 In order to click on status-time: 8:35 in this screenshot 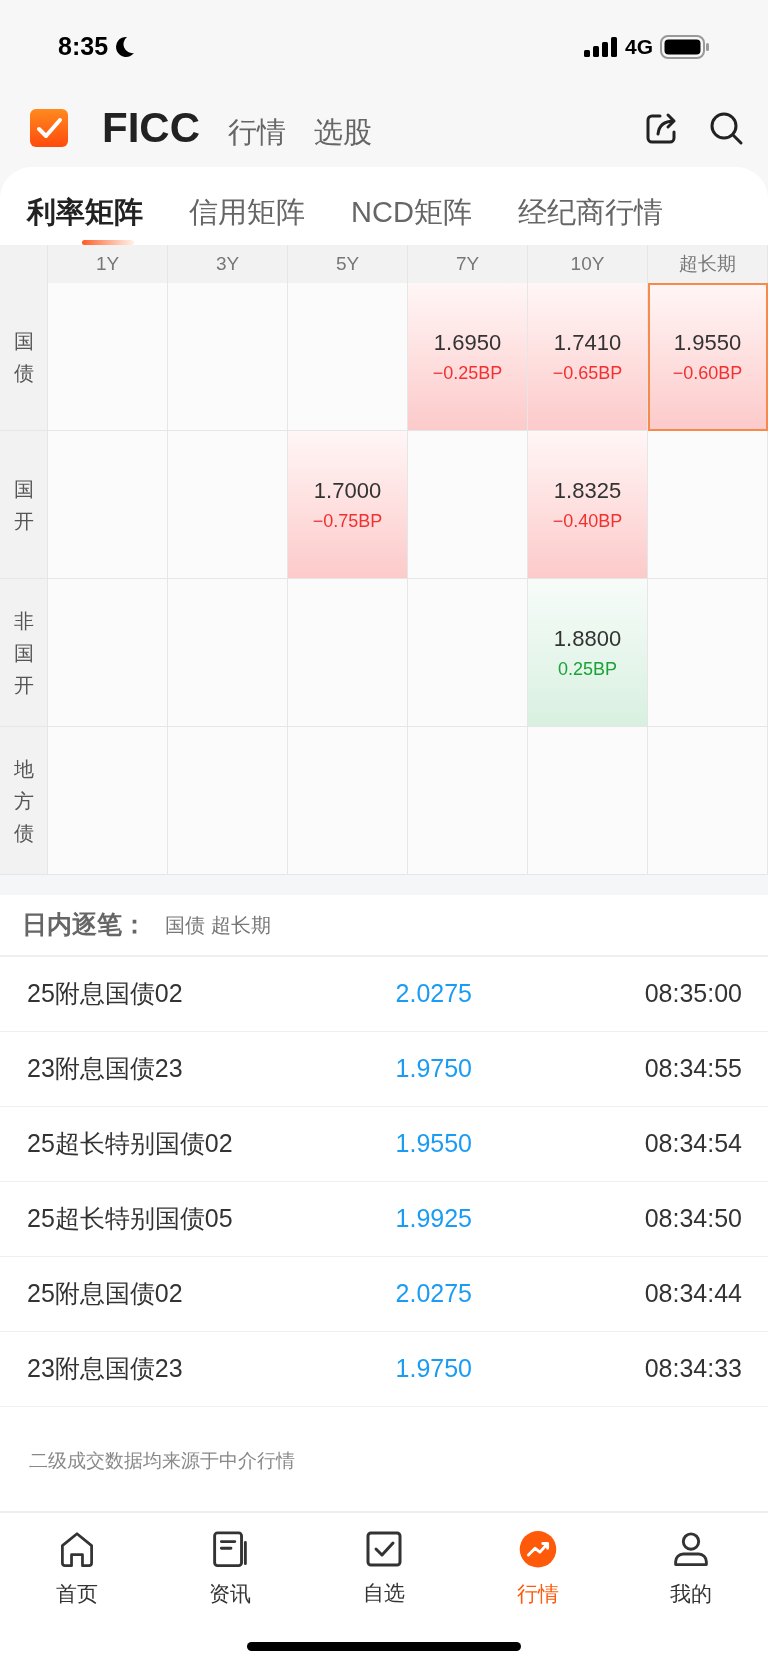, I will do `click(83, 47)`.